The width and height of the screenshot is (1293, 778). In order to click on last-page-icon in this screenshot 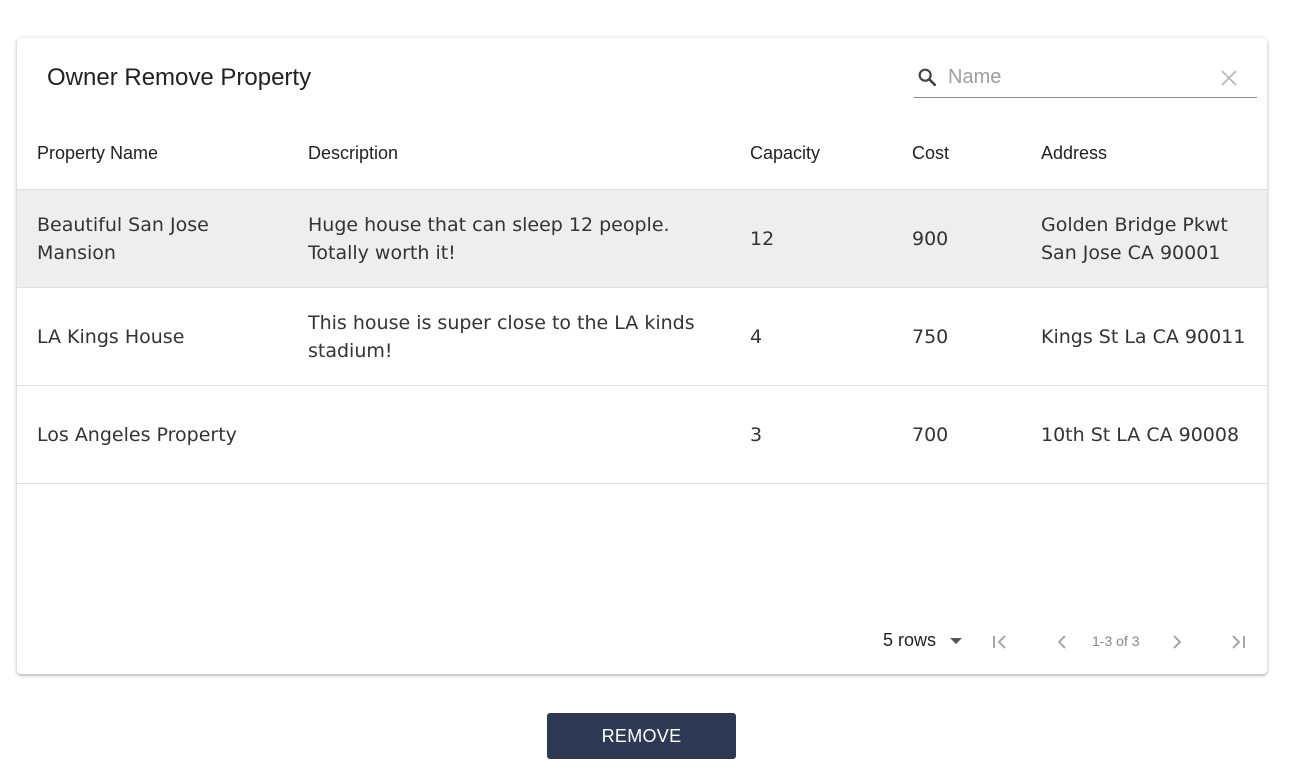, I will do `click(1237, 642)`.